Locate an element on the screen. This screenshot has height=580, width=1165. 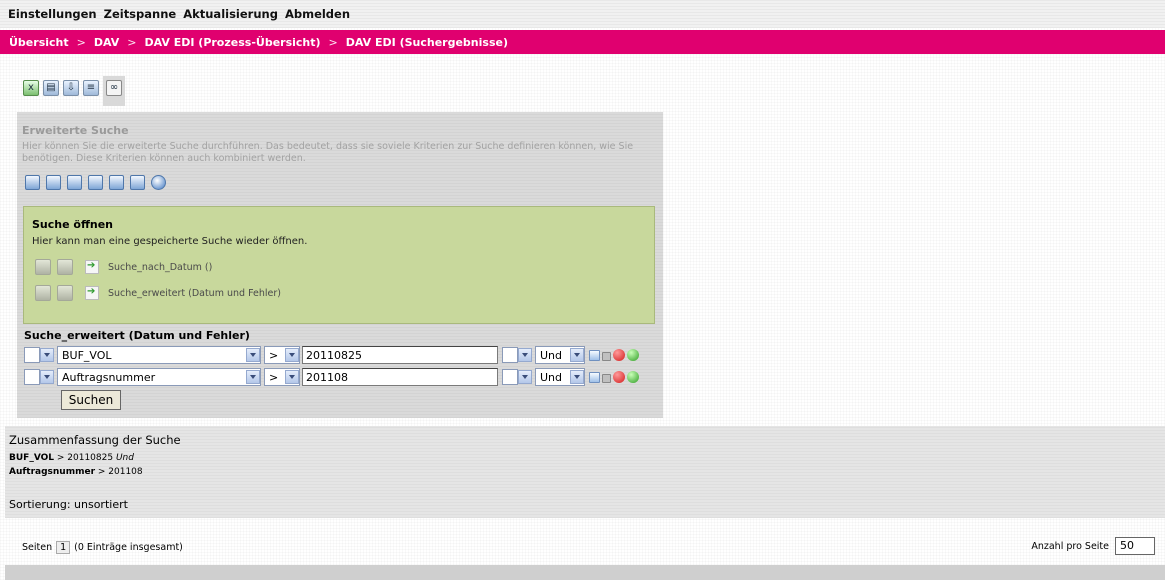
per-page-label: Anzahl pro Seite is located at coordinates (1070, 546).